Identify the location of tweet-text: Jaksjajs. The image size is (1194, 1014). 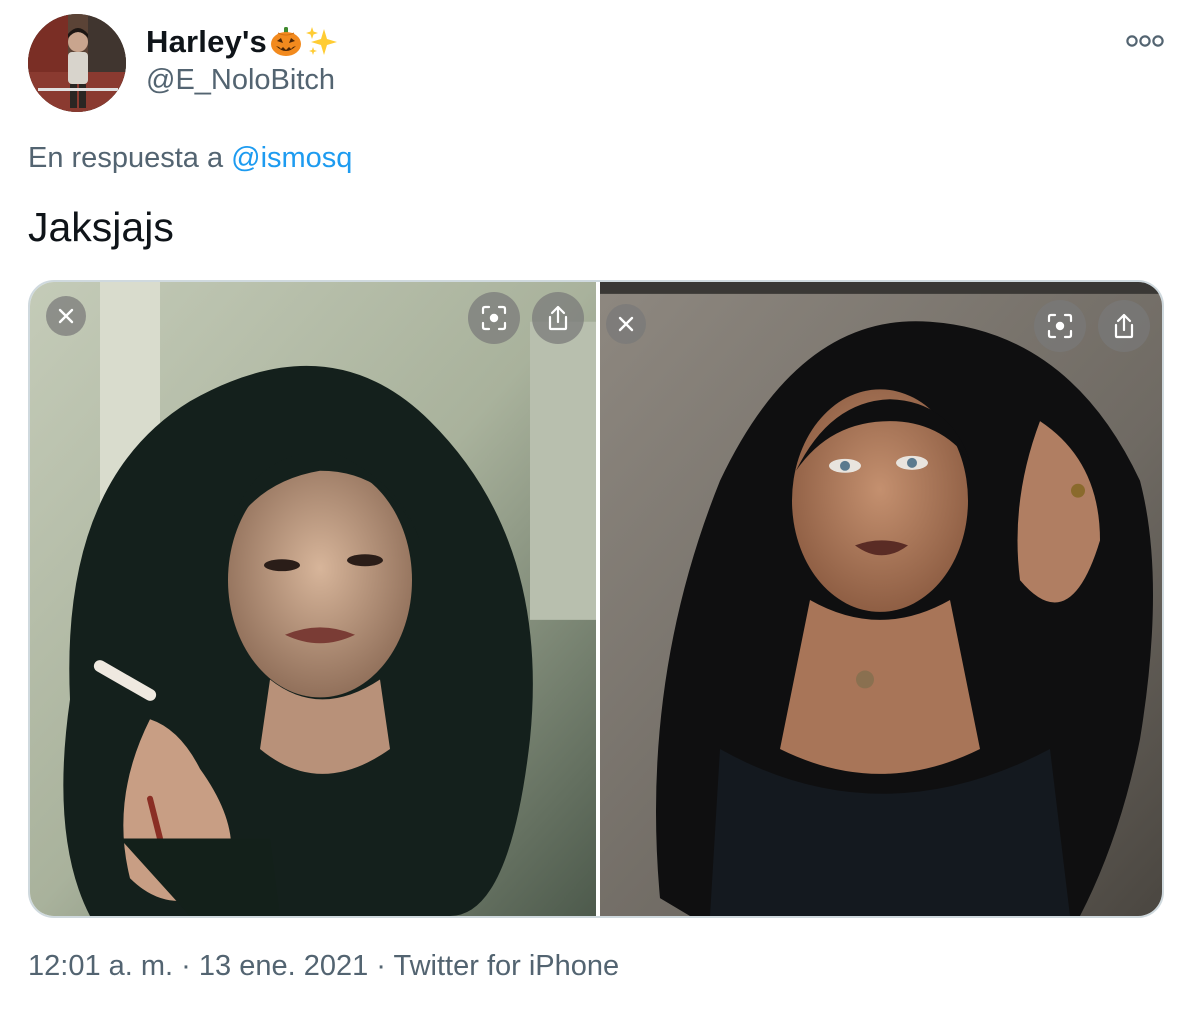
(101, 227).